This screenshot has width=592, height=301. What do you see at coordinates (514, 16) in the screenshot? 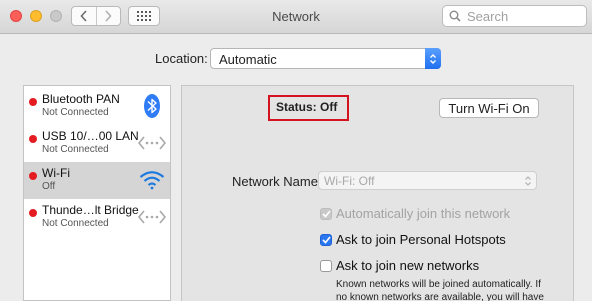
I see `search-input: Search` at bounding box center [514, 16].